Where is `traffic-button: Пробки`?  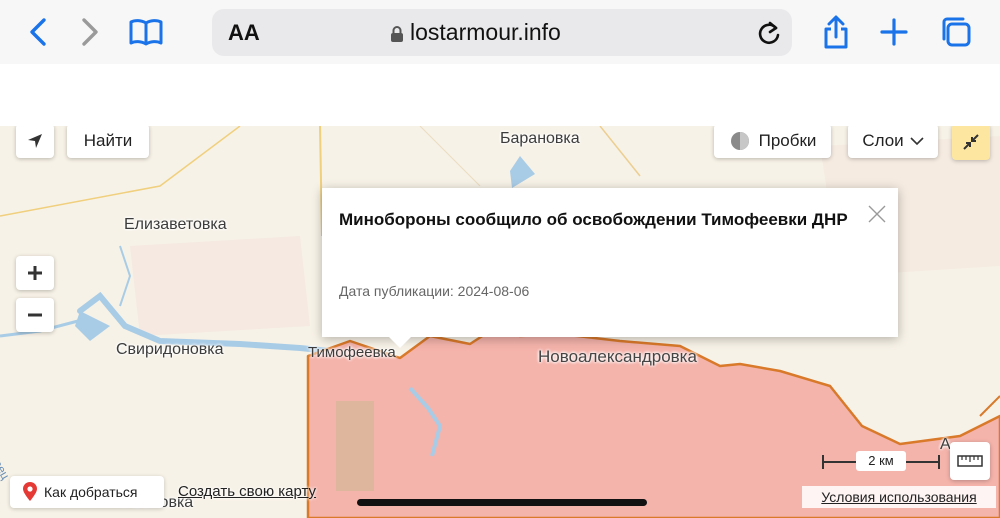 traffic-button: Пробки is located at coordinates (772, 142).